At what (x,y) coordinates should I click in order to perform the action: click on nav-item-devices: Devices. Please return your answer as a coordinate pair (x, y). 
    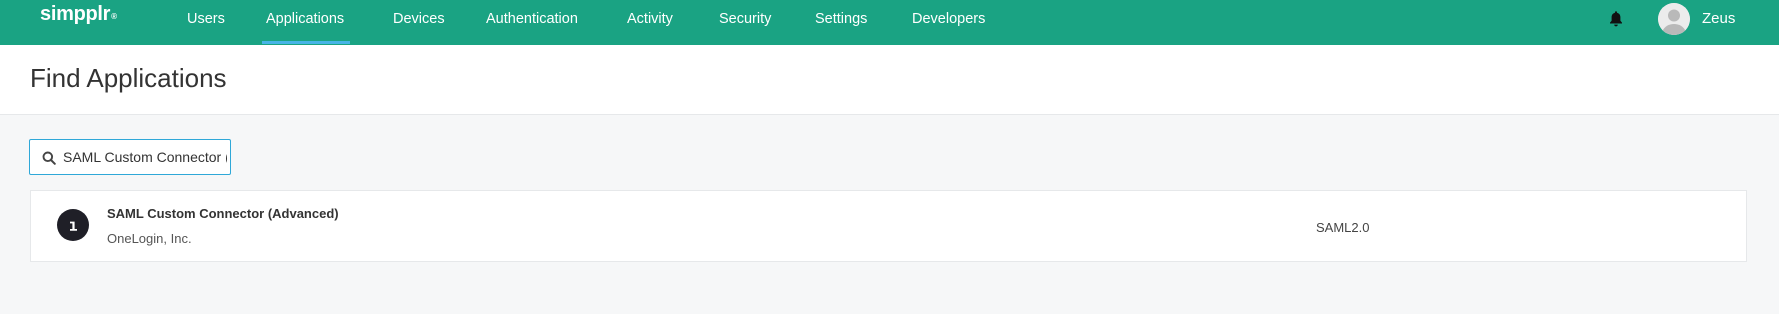
    Looking at the image, I should click on (419, 22).